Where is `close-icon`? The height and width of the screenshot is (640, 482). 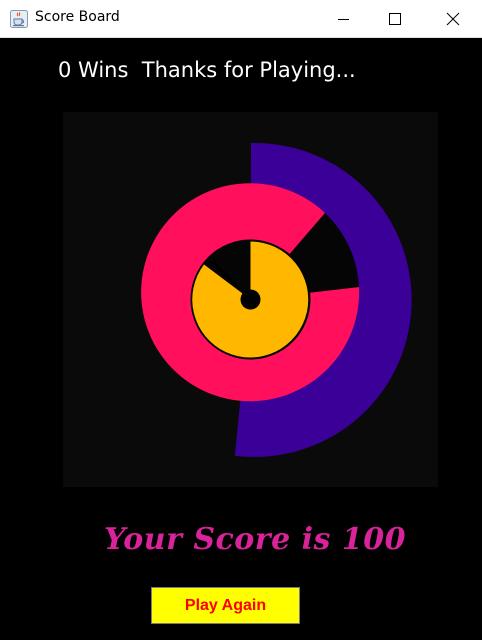 close-icon is located at coordinates (453, 19).